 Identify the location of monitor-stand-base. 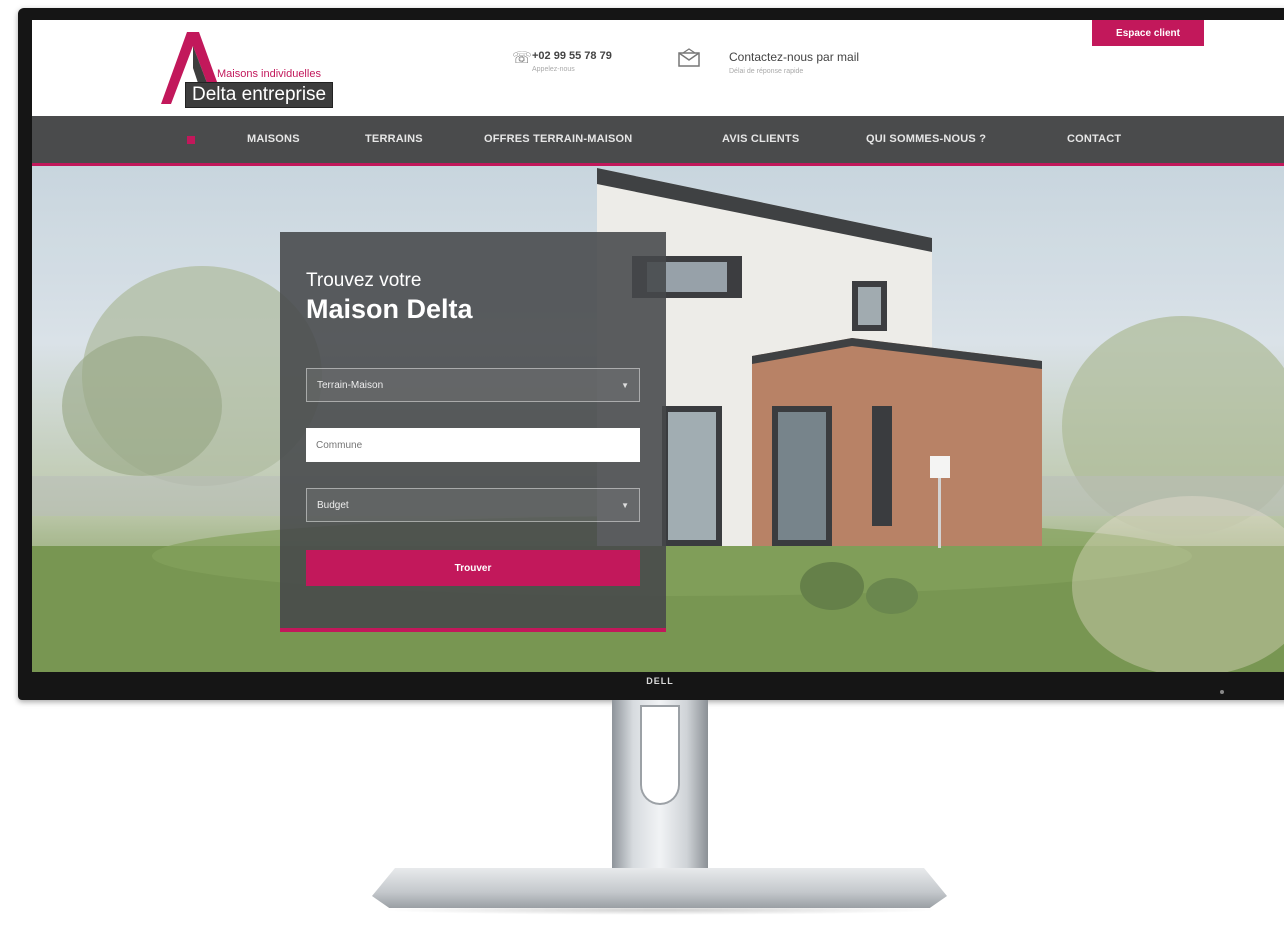
(659, 888).